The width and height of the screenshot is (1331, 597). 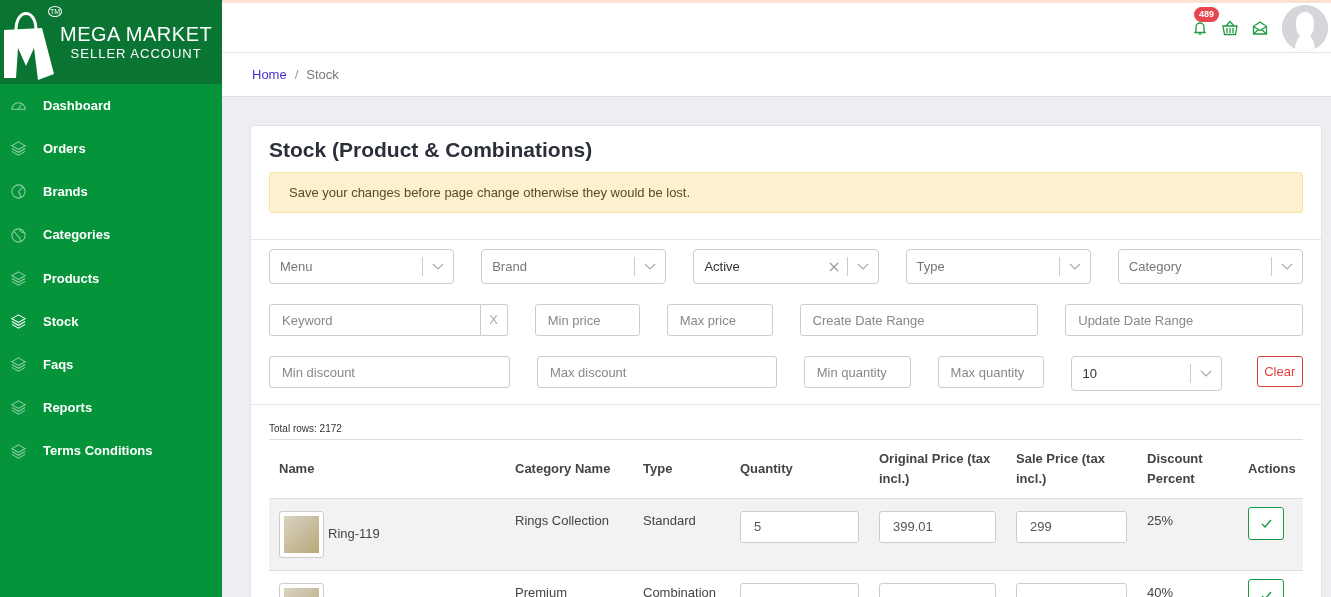 I want to click on select-field: 10, so click(x=1146, y=373).